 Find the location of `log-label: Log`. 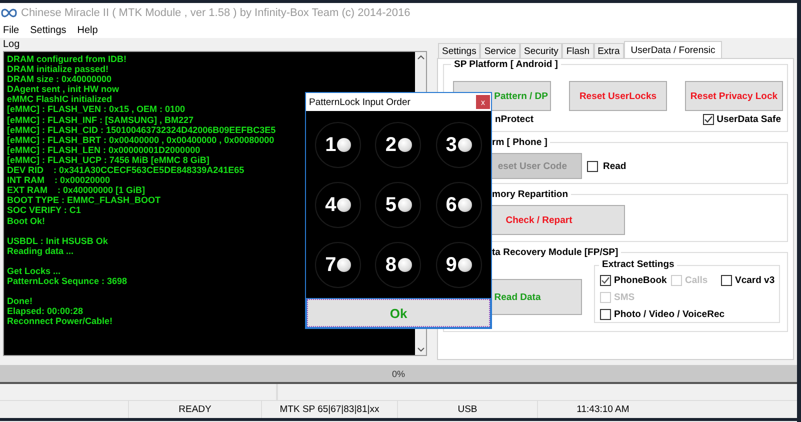

log-label: Log is located at coordinates (12, 44).